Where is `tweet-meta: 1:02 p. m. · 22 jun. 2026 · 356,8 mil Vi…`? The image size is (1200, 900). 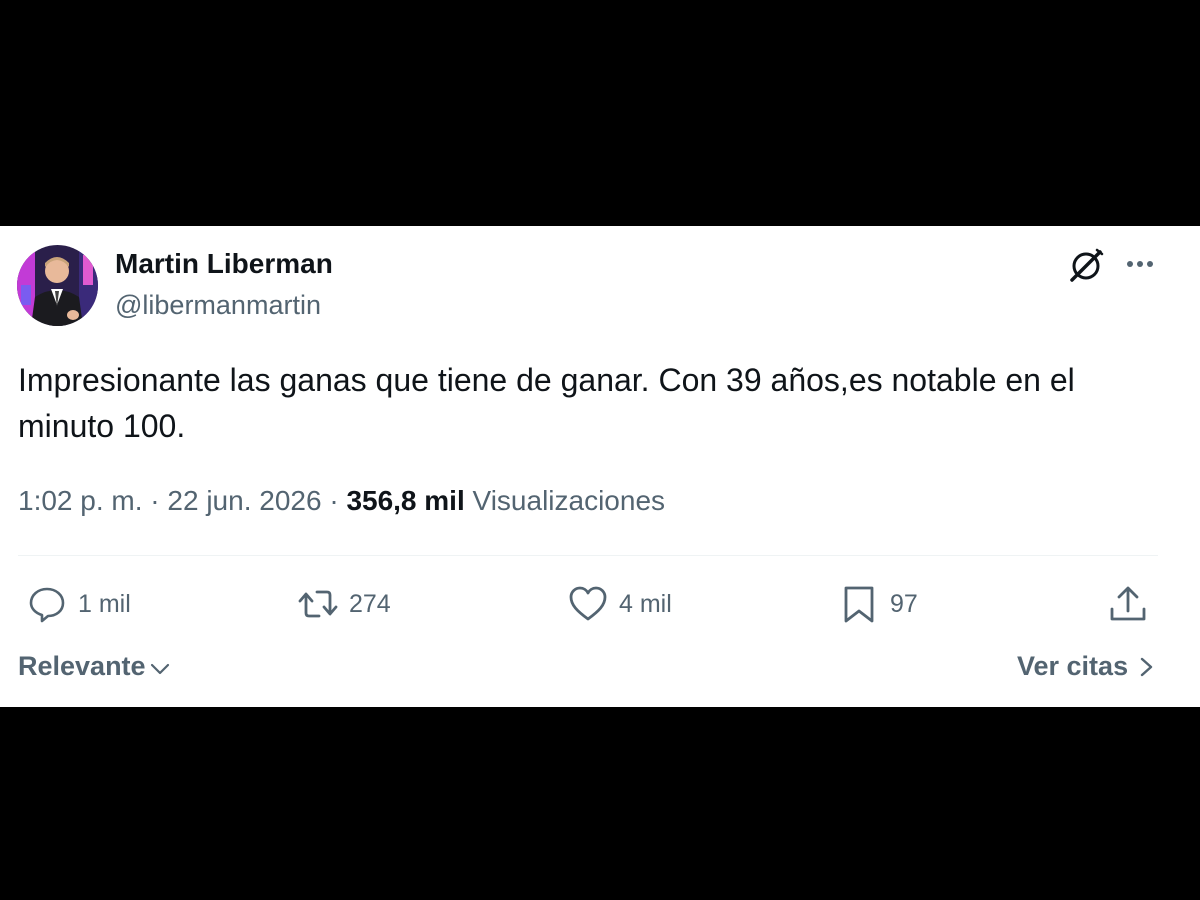
tweet-meta: 1:02 p. m. · 22 jun. 2026 · 356,8 mil Vi… is located at coordinates (341, 501).